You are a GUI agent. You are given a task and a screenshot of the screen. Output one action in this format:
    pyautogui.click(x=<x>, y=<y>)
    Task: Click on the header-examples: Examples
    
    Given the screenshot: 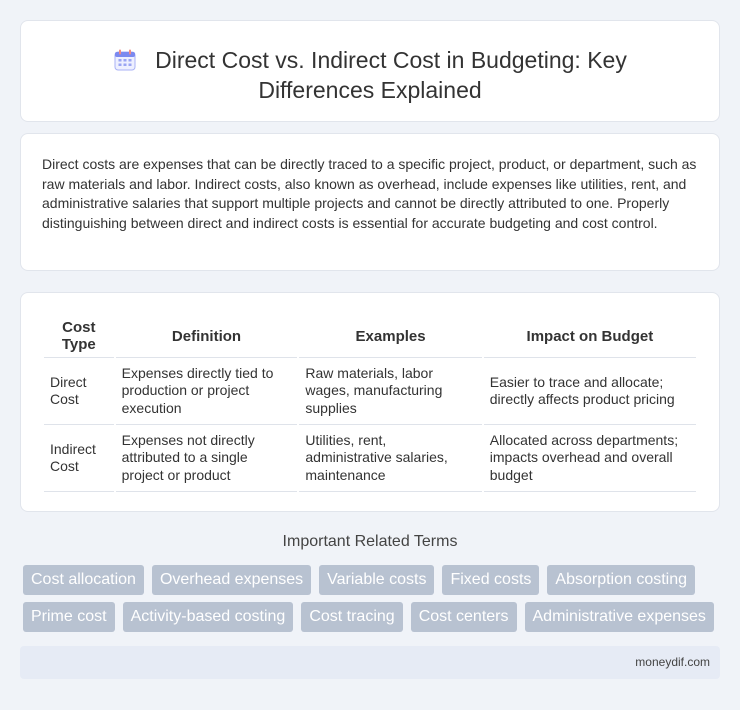 What is the action you would take?
    pyautogui.click(x=390, y=336)
    